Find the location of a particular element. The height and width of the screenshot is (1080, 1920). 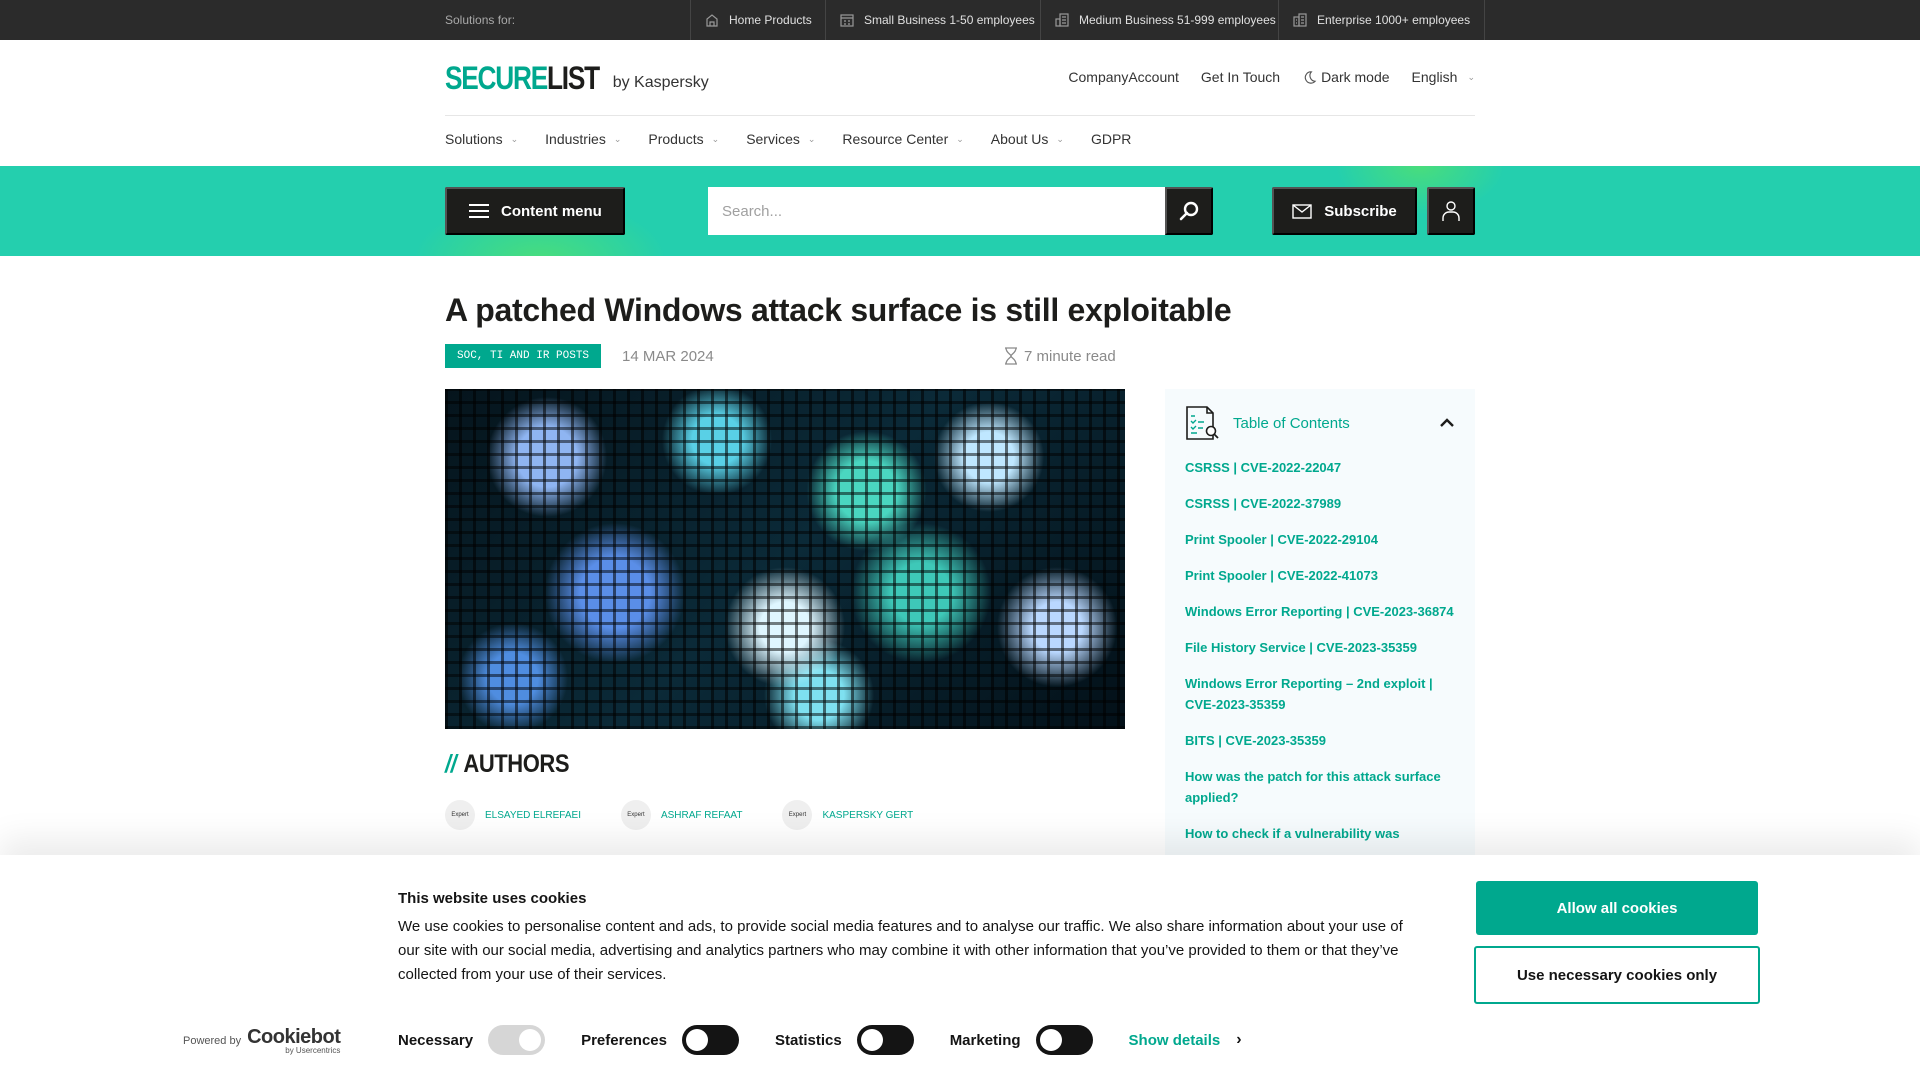

subscribe-label: Subscribe is located at coordinates (1360, 211).